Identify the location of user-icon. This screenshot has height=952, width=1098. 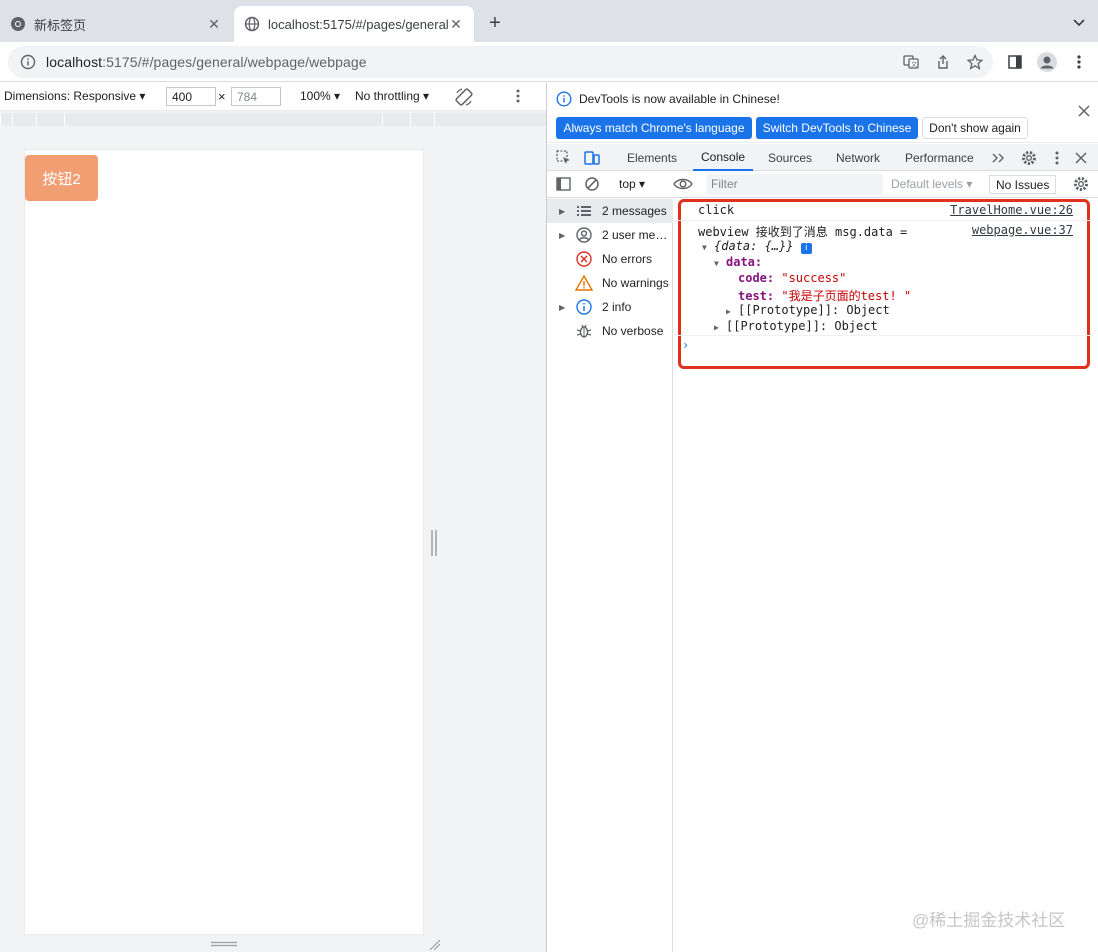
(584, 235).